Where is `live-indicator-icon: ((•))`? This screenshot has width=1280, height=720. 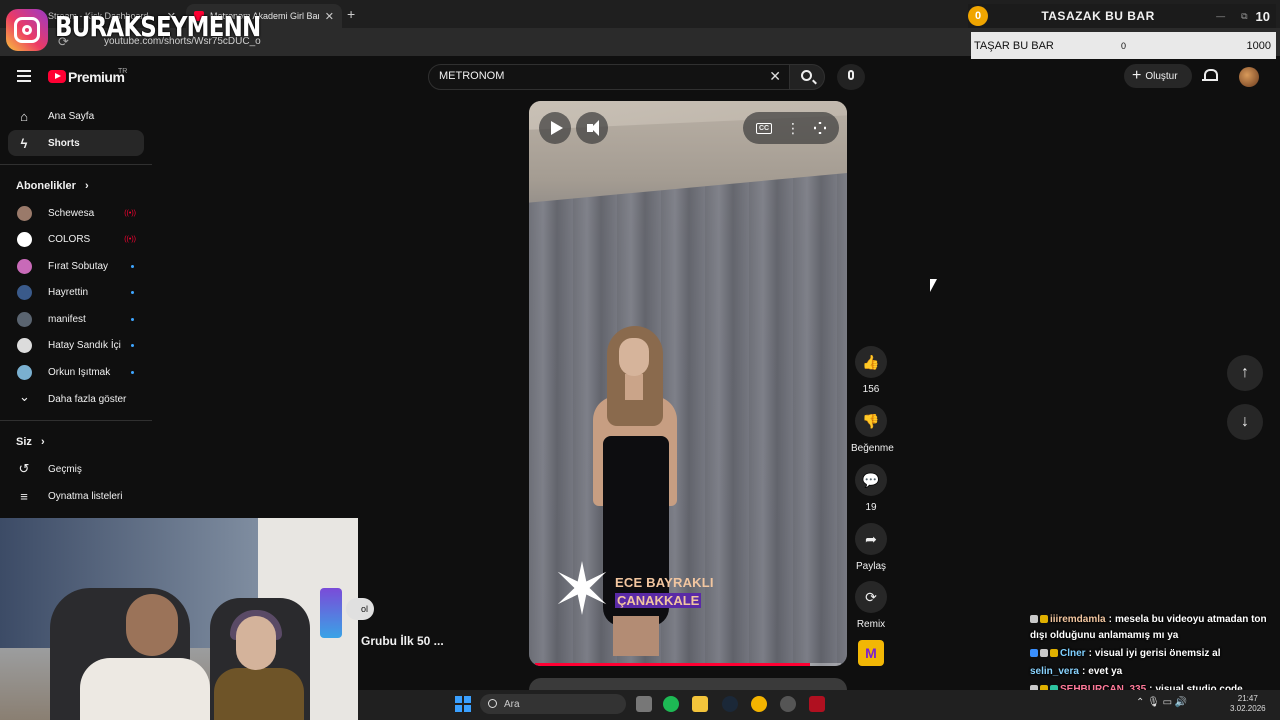
live-indicator-icon: ((•)) is located at coordinates (130, 213).